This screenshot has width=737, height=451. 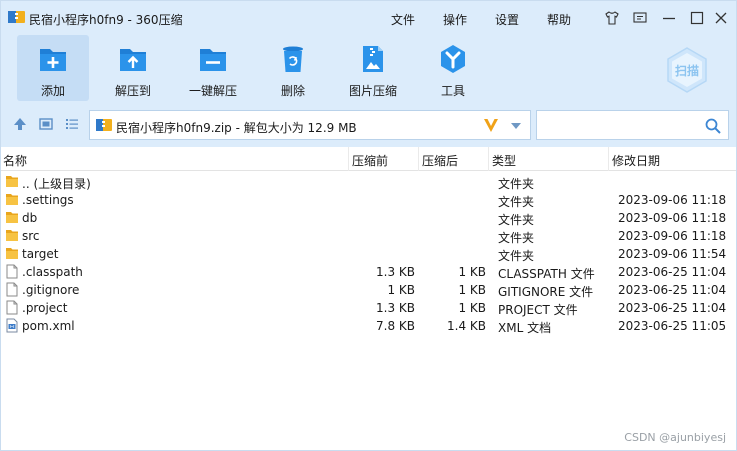 What do you see at coordinates (713, 126) in the screenshot?
I see `search-icon` at bounding box center [713, 126].